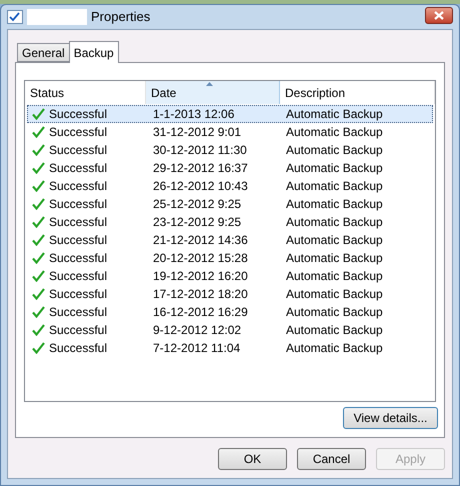 The image size is (460, 486). I want to click on close-icon, so click(439, 15).